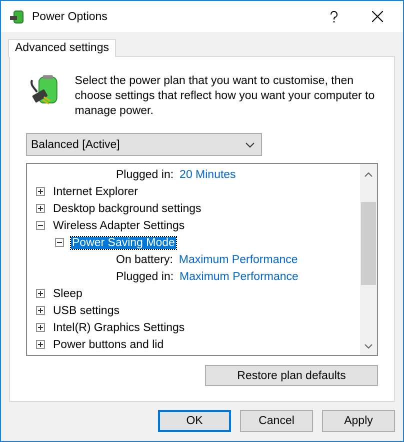  Describe the element at coordinates (119, 328) in the screenshot. I see `tree-item: Intel(R) Graphics Settings` at that location.